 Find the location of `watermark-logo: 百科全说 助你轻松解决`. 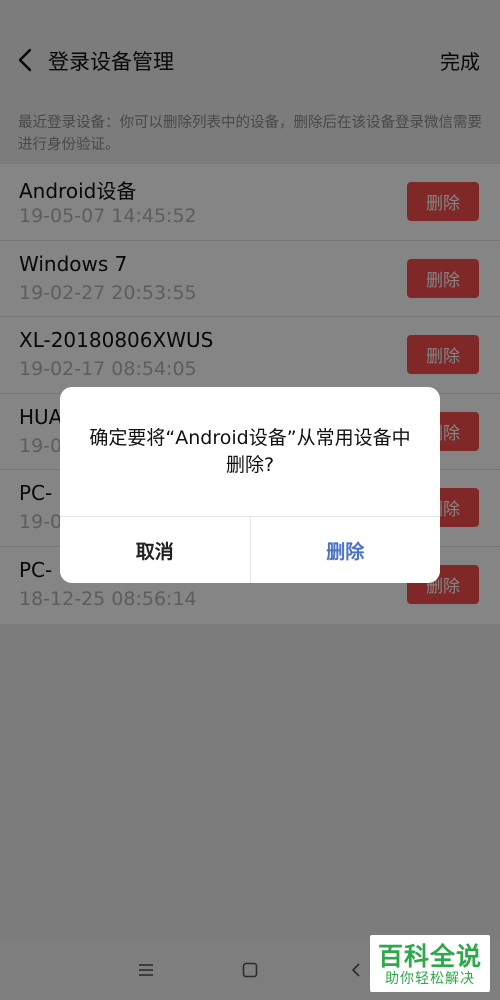

watermark-logo: 百科全说 助你轻松解决 is located at coordinates (430, 963).